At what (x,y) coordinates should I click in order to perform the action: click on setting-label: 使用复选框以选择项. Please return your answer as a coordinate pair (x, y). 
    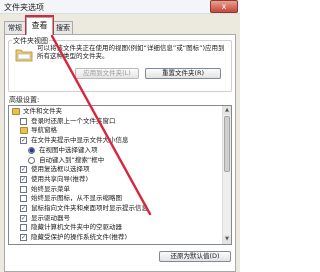
    Looking at the image, I should click on (60, 169).